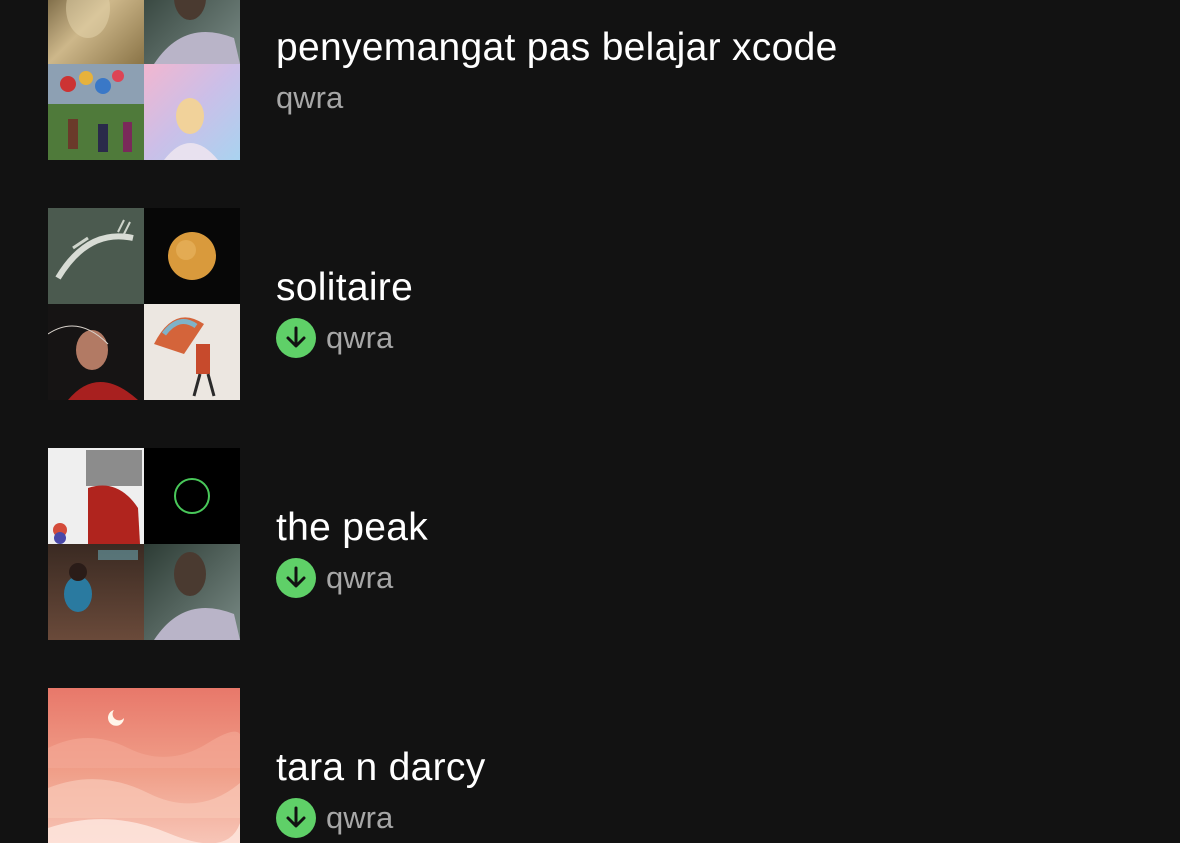 This screenshot has width=1180, height=843. I want to click on playlist-title: solitaire, so click(345, 287).